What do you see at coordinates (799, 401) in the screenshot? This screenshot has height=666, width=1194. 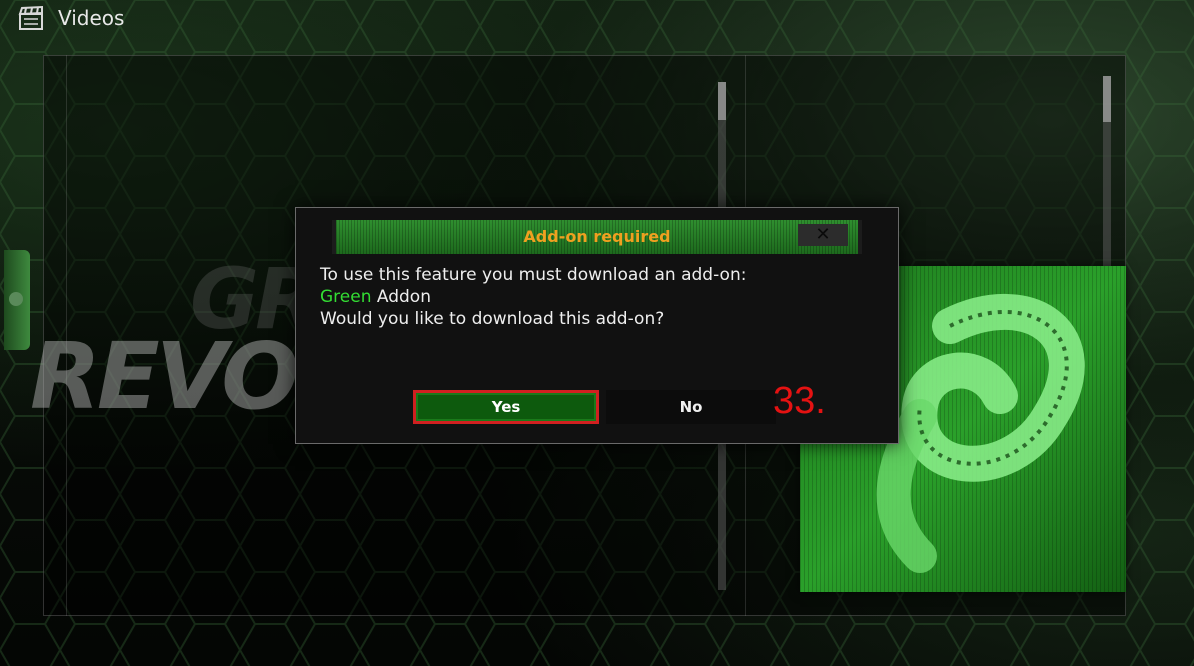 I see `step-number-annotation: 33.` at bounding box center [799, 401].